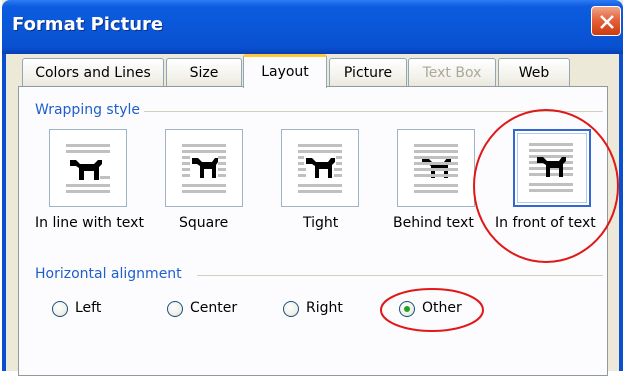 The width and height of the screenshot is (629, 376). I want to click on radio-label-left: Left, so click(88, 308).